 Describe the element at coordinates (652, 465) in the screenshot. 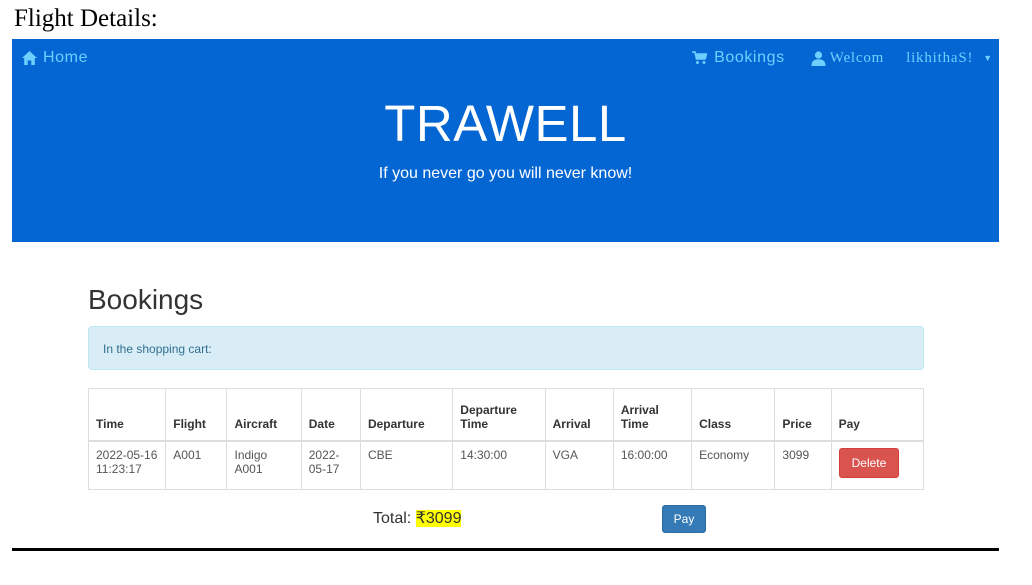

I see `cell-arrival-time: 16:00:00` at that location.